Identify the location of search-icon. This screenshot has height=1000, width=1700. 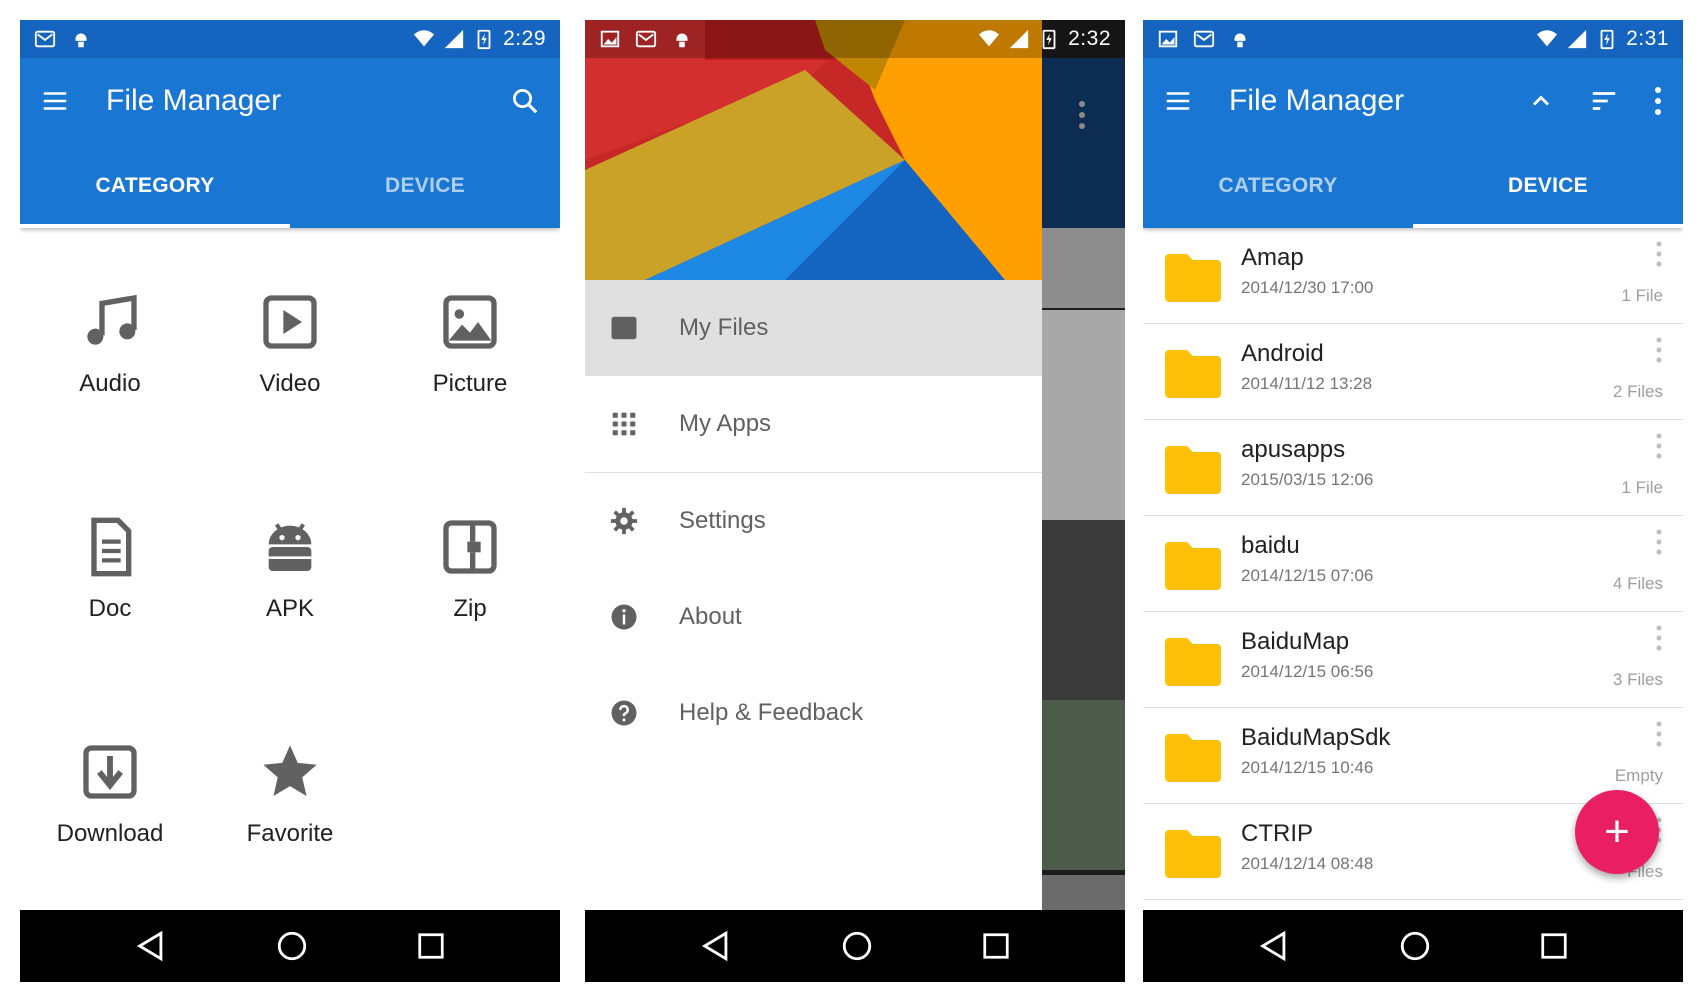
(525, 101).